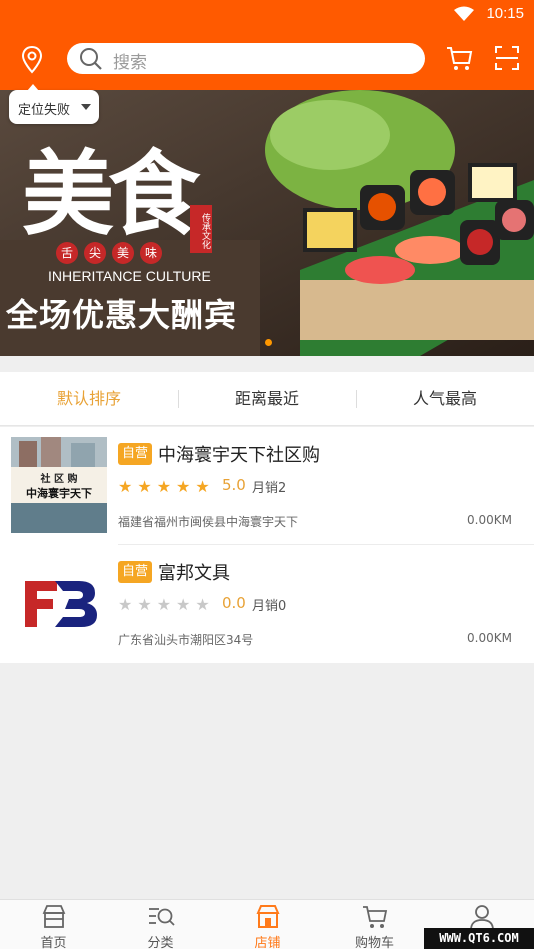 This screenshot has height=949, width=534. What do you see at coordinates (194, 573) in the screenshot?
I see `shop-name: 富邦文具` at bounding box center [194, 573].